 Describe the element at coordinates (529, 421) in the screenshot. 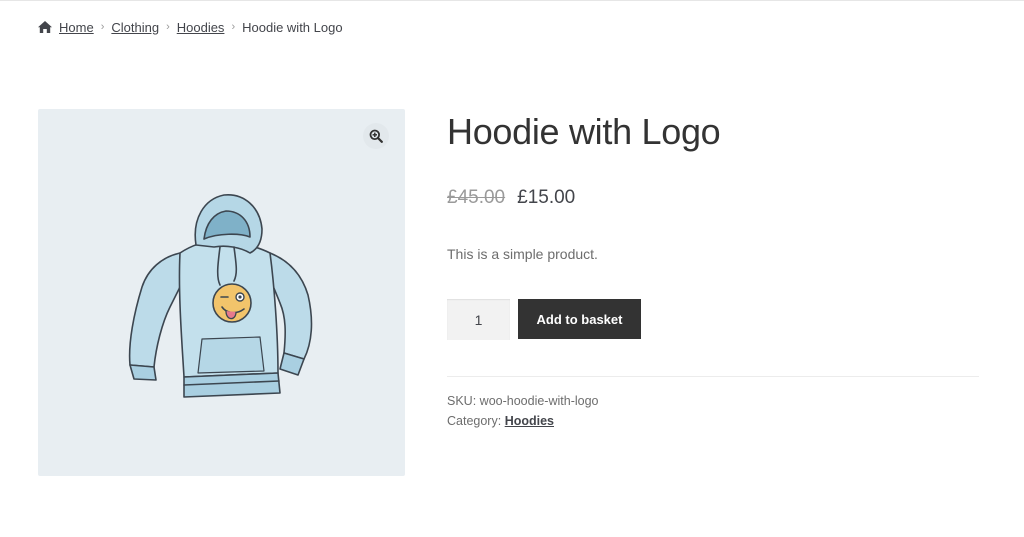

I see `category-link: Hoodies` at that location.